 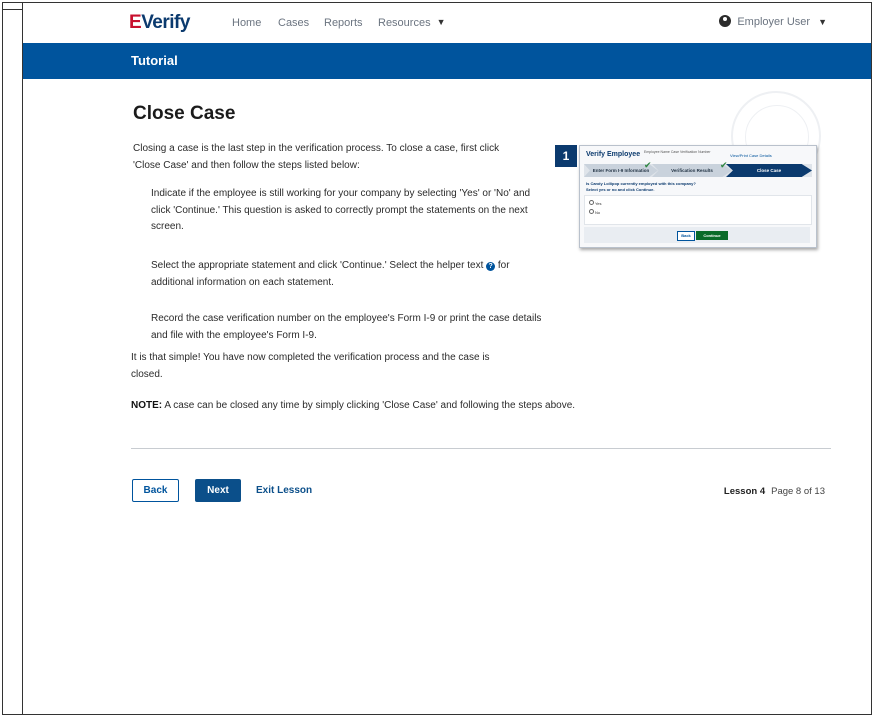 I want to click on everify-logo: EVerify, so click(x=159, y=23).